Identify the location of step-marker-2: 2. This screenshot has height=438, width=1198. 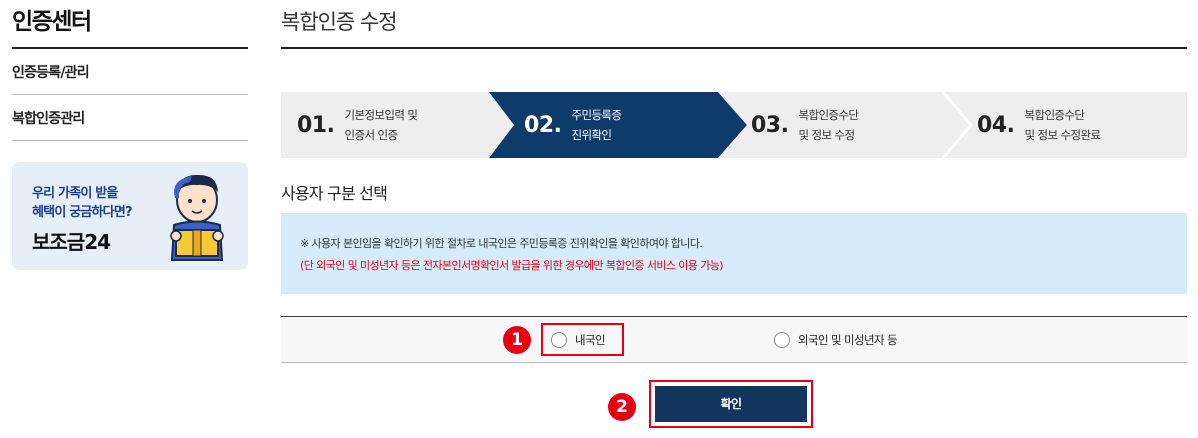
(622, 407).